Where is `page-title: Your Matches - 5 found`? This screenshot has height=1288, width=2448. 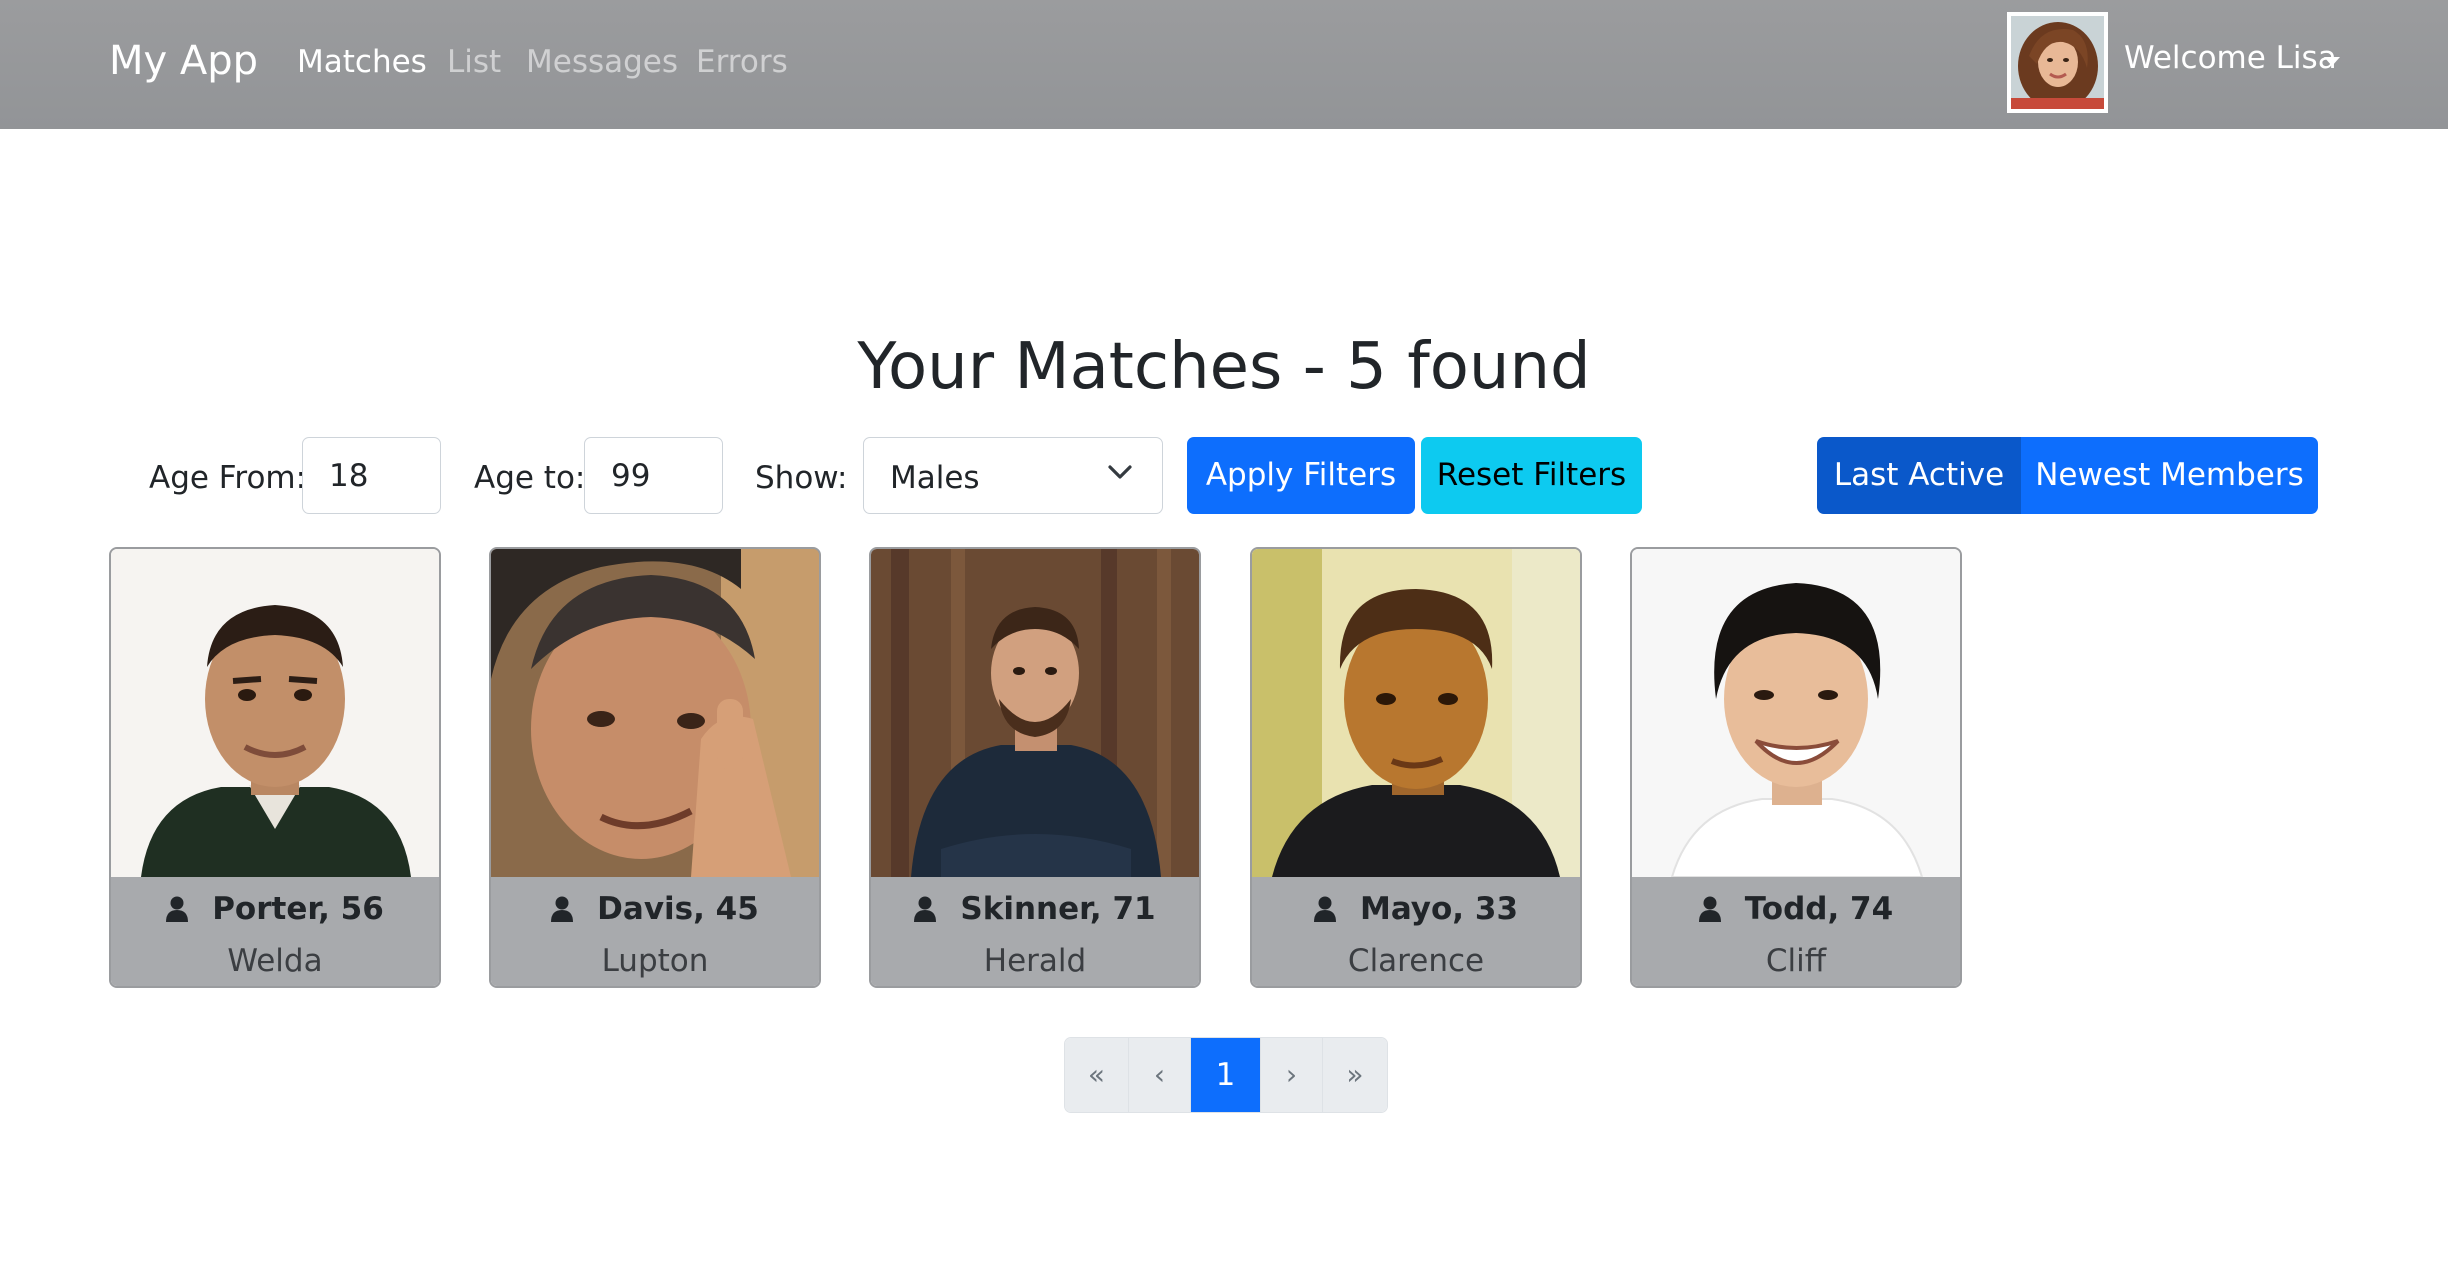 page-title: Your Matches - 5 found is located at coordinates (1224, 367).